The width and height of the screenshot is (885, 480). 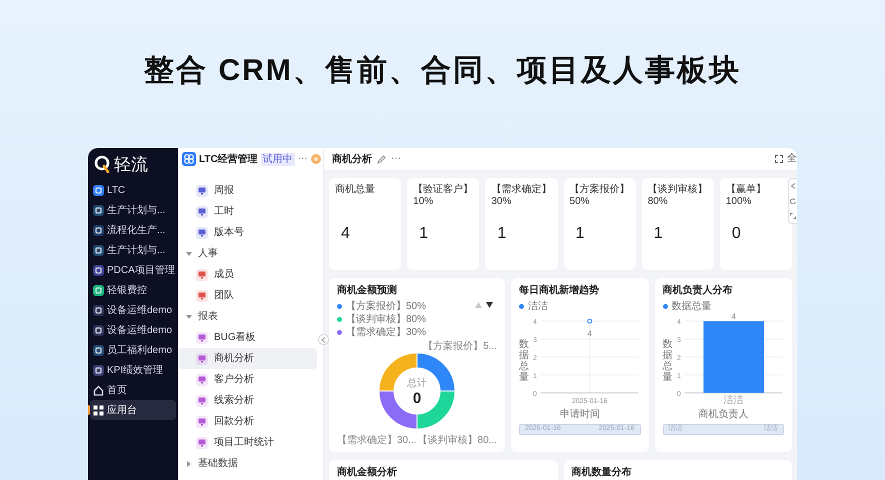 What do you see at coordinates (678, 196) in the screenshot?
I see `kpi-title: 【谈判审核】80%` at bounding box center [678, 196].